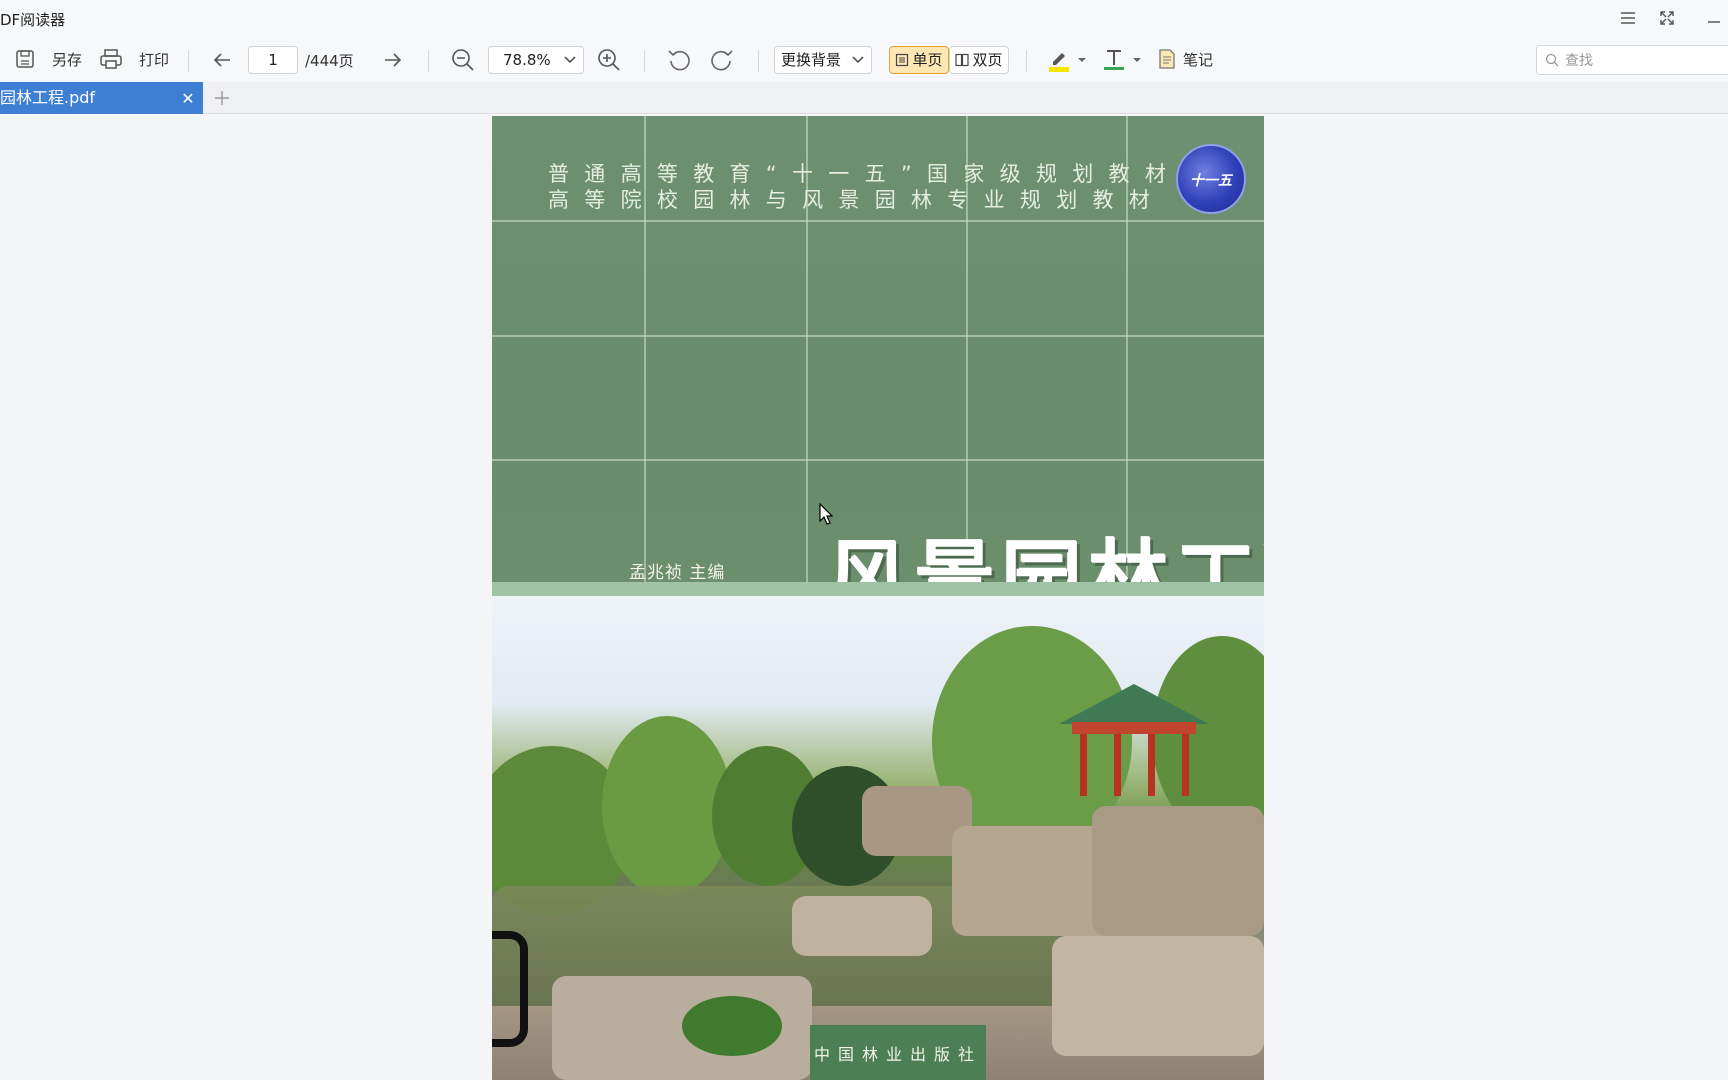 This screenshot has height=1080, width=1728. Describe the element at coordinates (864, 98) in the screenshot. I see `tab-bar: 园林工程.pdf ✕` at that location.